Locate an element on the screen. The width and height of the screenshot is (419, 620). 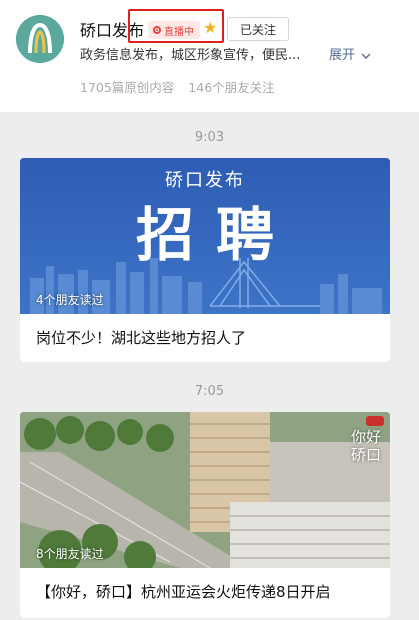
friends-read-label: 8个朋友读过 is located at coordinates (70, 554).